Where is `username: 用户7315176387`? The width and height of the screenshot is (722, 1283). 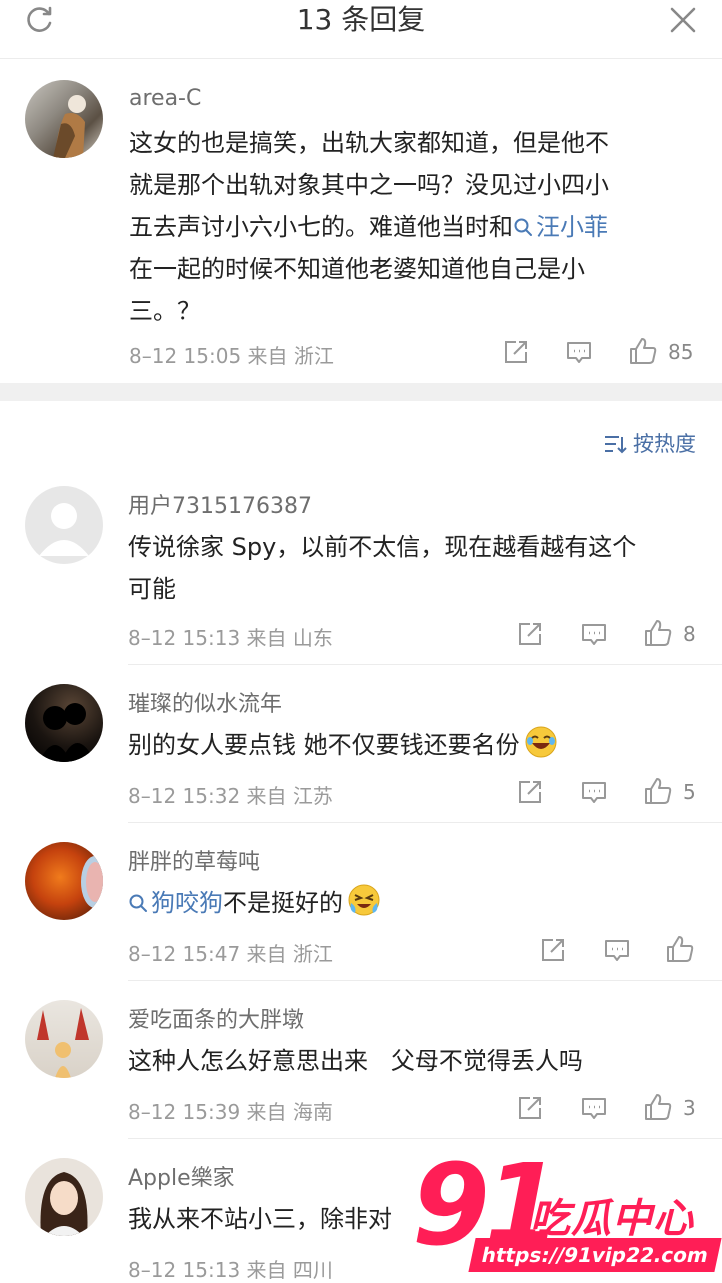
username: 用户7315176387 is located at coordinates (220, 504).